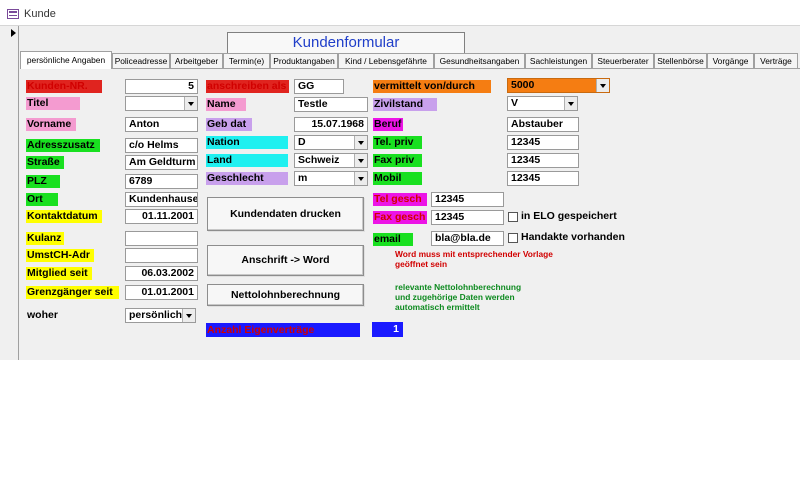 The height and width of the screenshot is (483, 800). Describe the element at coordinates (161, 124) in the screenshot. I see `vorname-field: Anton` at that location.